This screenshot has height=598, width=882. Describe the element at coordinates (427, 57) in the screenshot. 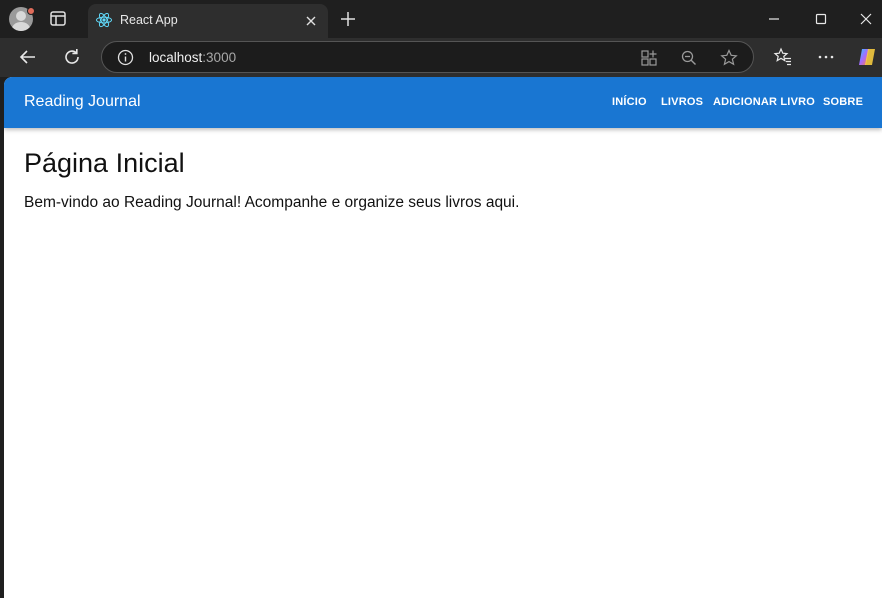

I see `address-bar: localhost:3000` at that location.